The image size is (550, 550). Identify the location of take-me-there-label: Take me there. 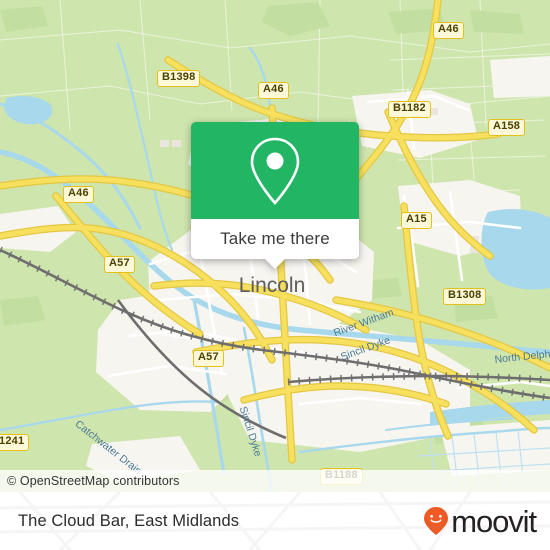
(275, 238).